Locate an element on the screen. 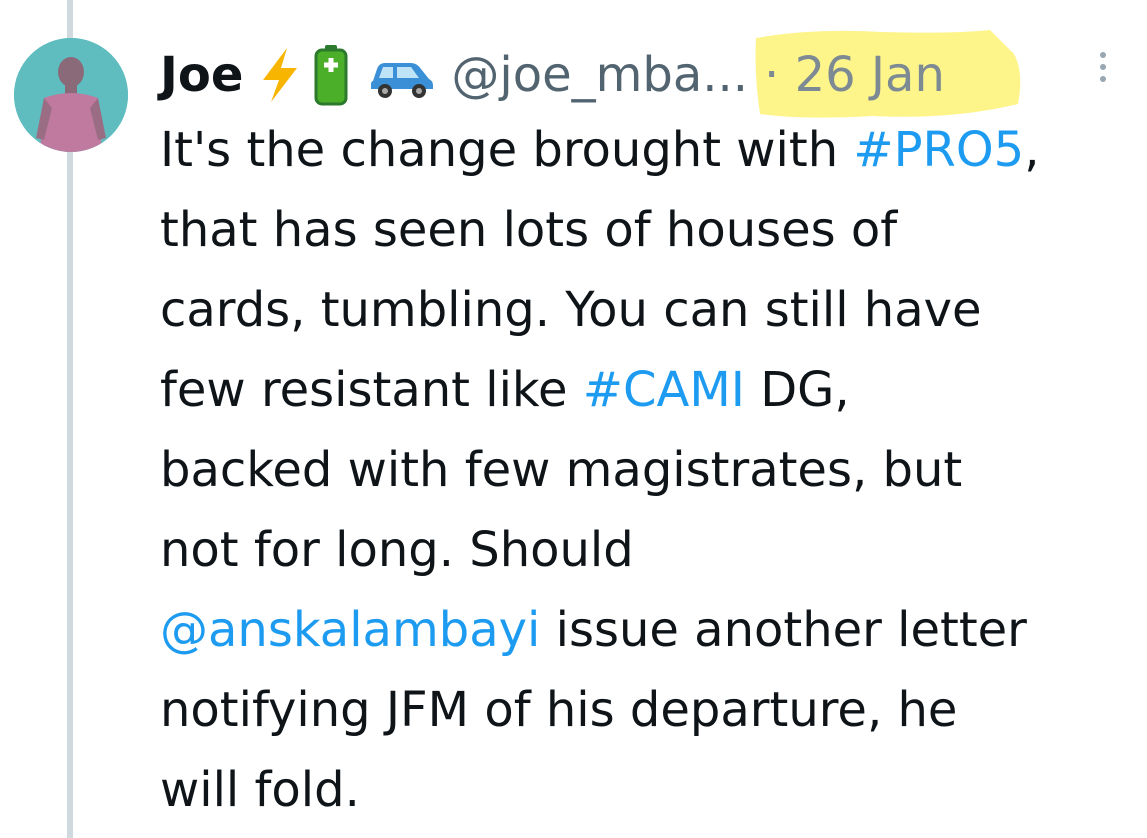 Image resolution: width=1147 pixels, height=838 pixels. tweet-text-line: It's the change brought with #PRO5, is located at coordinates (650, 150).